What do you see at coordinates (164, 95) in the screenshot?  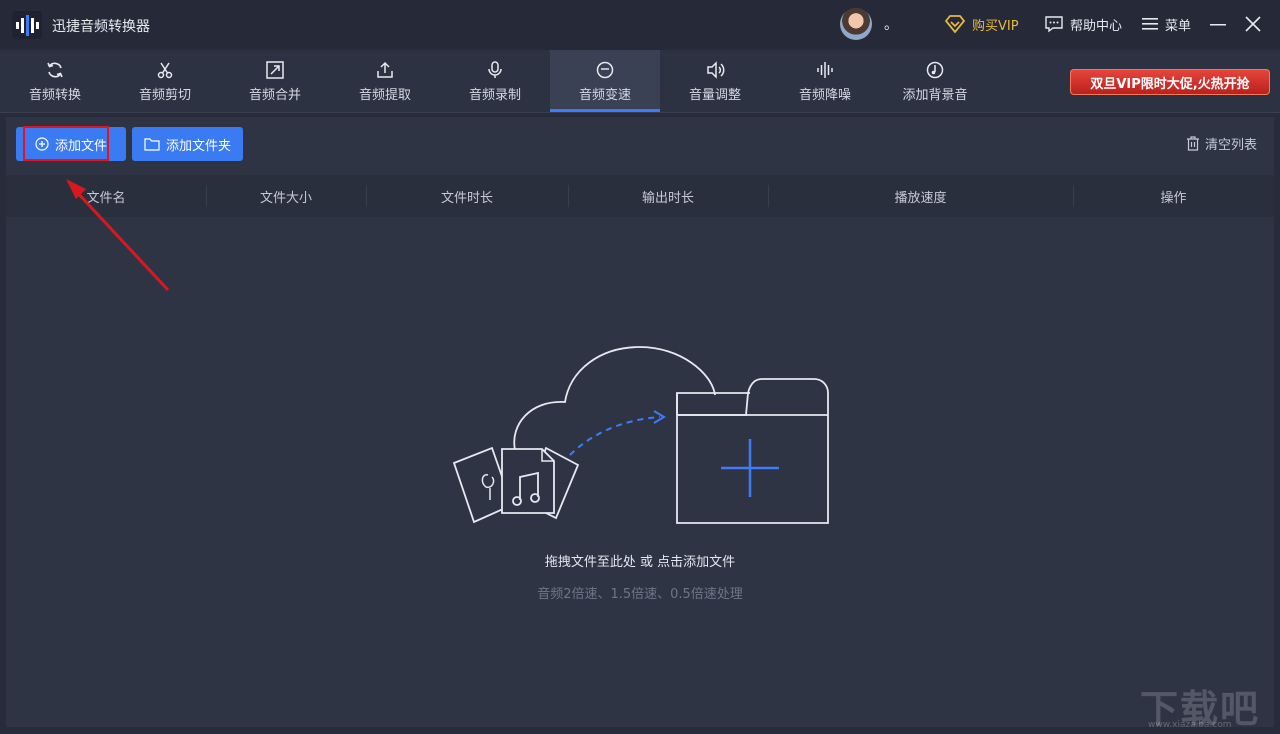 I see `tab-label: 音频剪切` at bounding box center [164, 95].